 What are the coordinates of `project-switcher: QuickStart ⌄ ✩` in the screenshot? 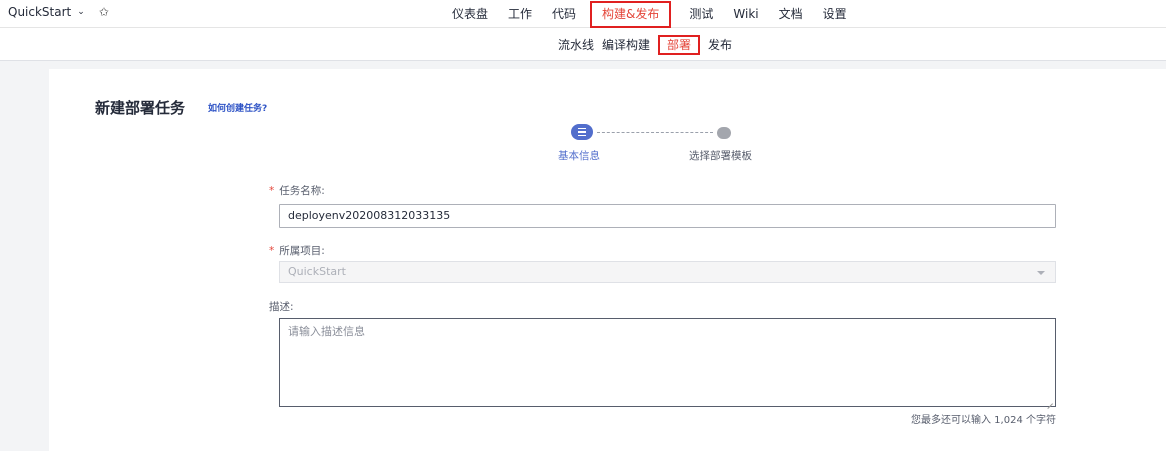 It's located at (58, 12).